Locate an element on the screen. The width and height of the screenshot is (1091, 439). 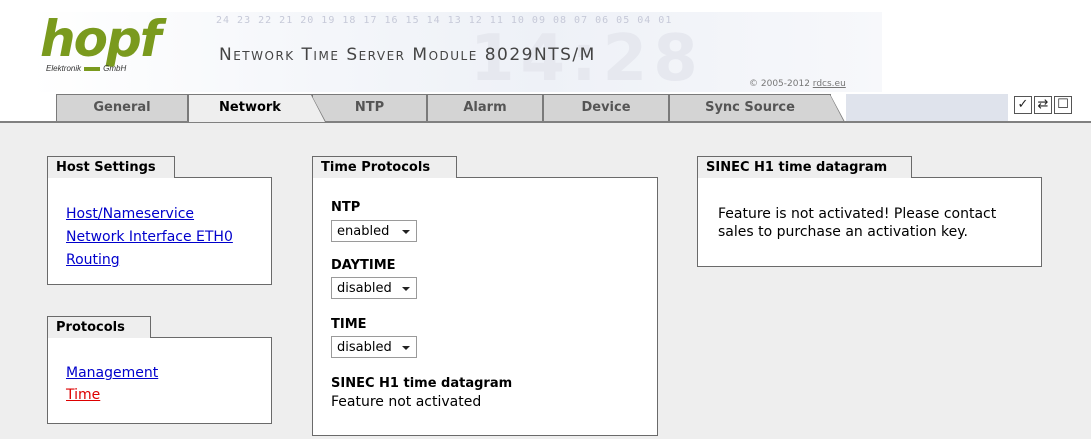
sinec-message-line2: sales to purchase an activation key. is located at coordinates (843, 232).